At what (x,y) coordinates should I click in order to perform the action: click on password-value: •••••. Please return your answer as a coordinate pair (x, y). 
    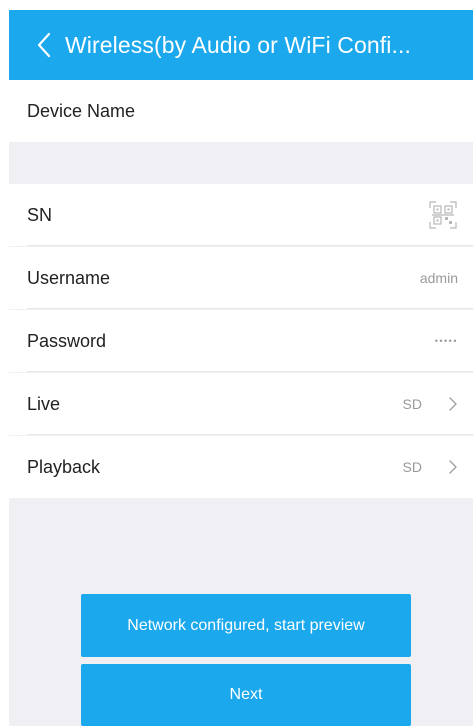
    Looking at the image, I should click on (446, 341).